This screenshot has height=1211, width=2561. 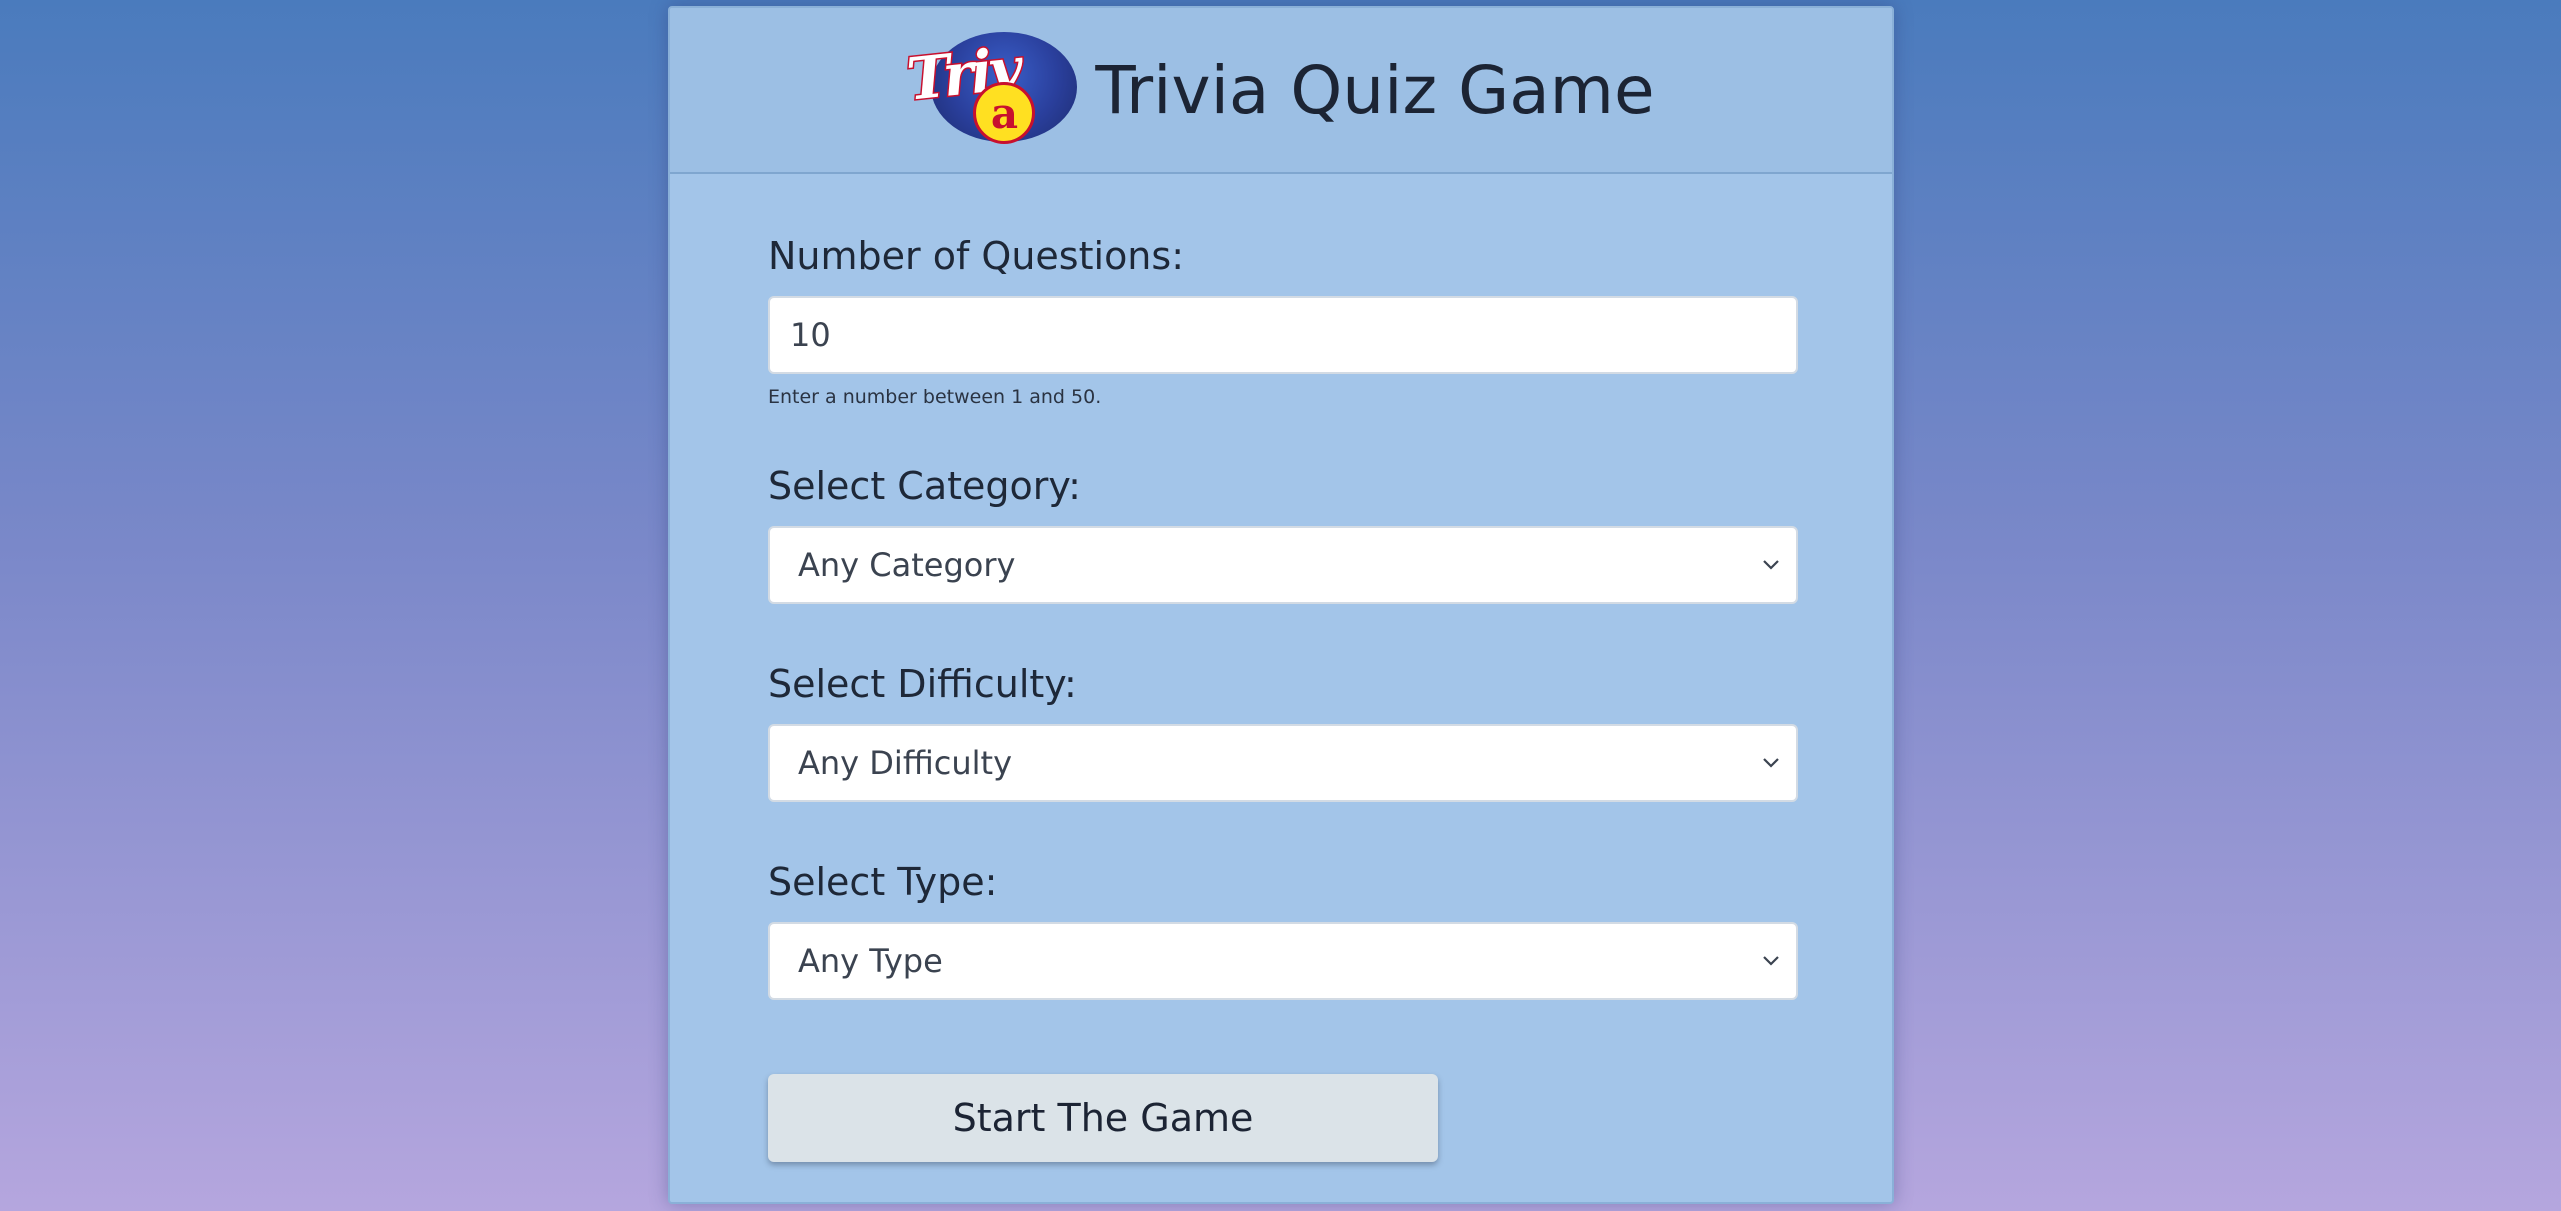 What do you see at coordinates (922, 684) in the screenshot?
I see `difficulty-label: Select Difficulty:` at bounding box center [922, 684].